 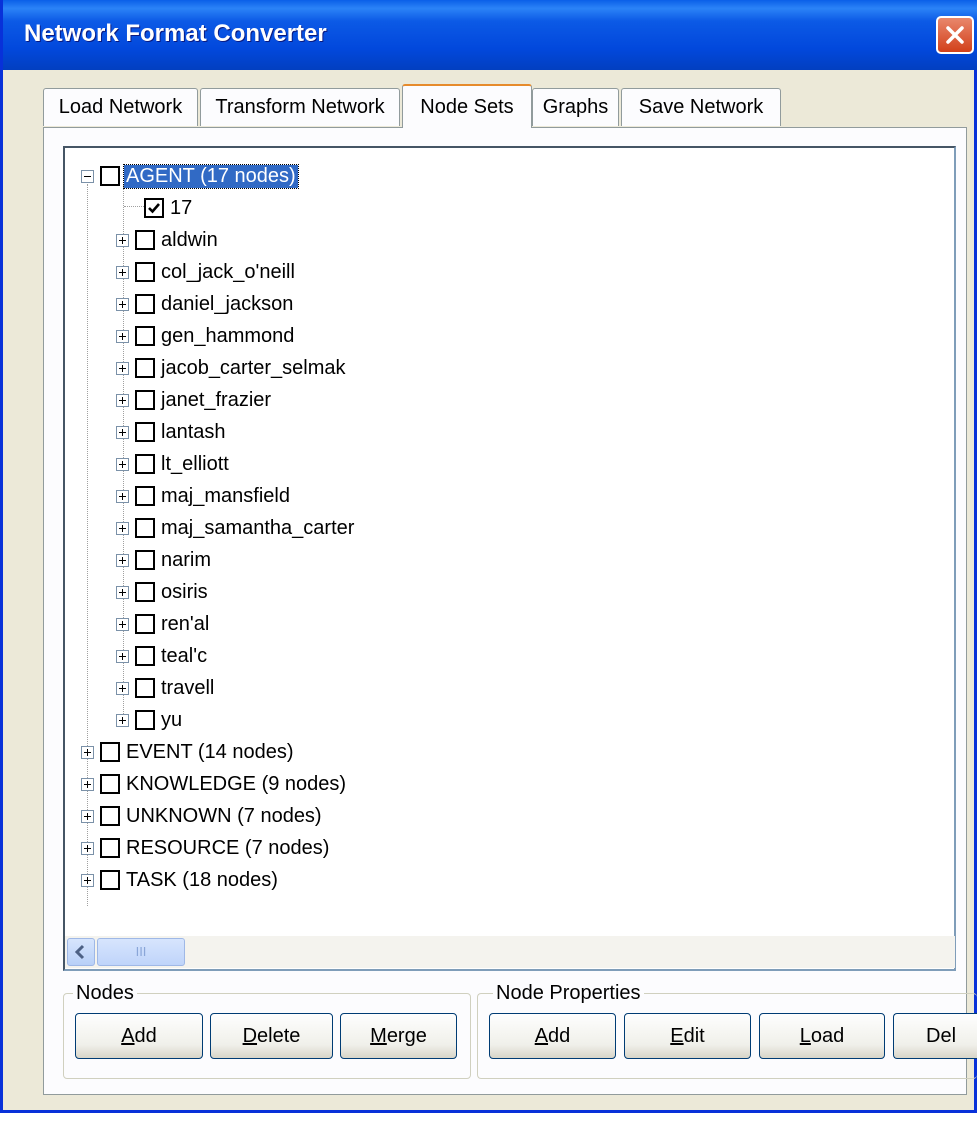 What do you see at coordinates (172, 432) in the screenshot?
I see `tree-item: lantash` at bounding box center [172, 432].